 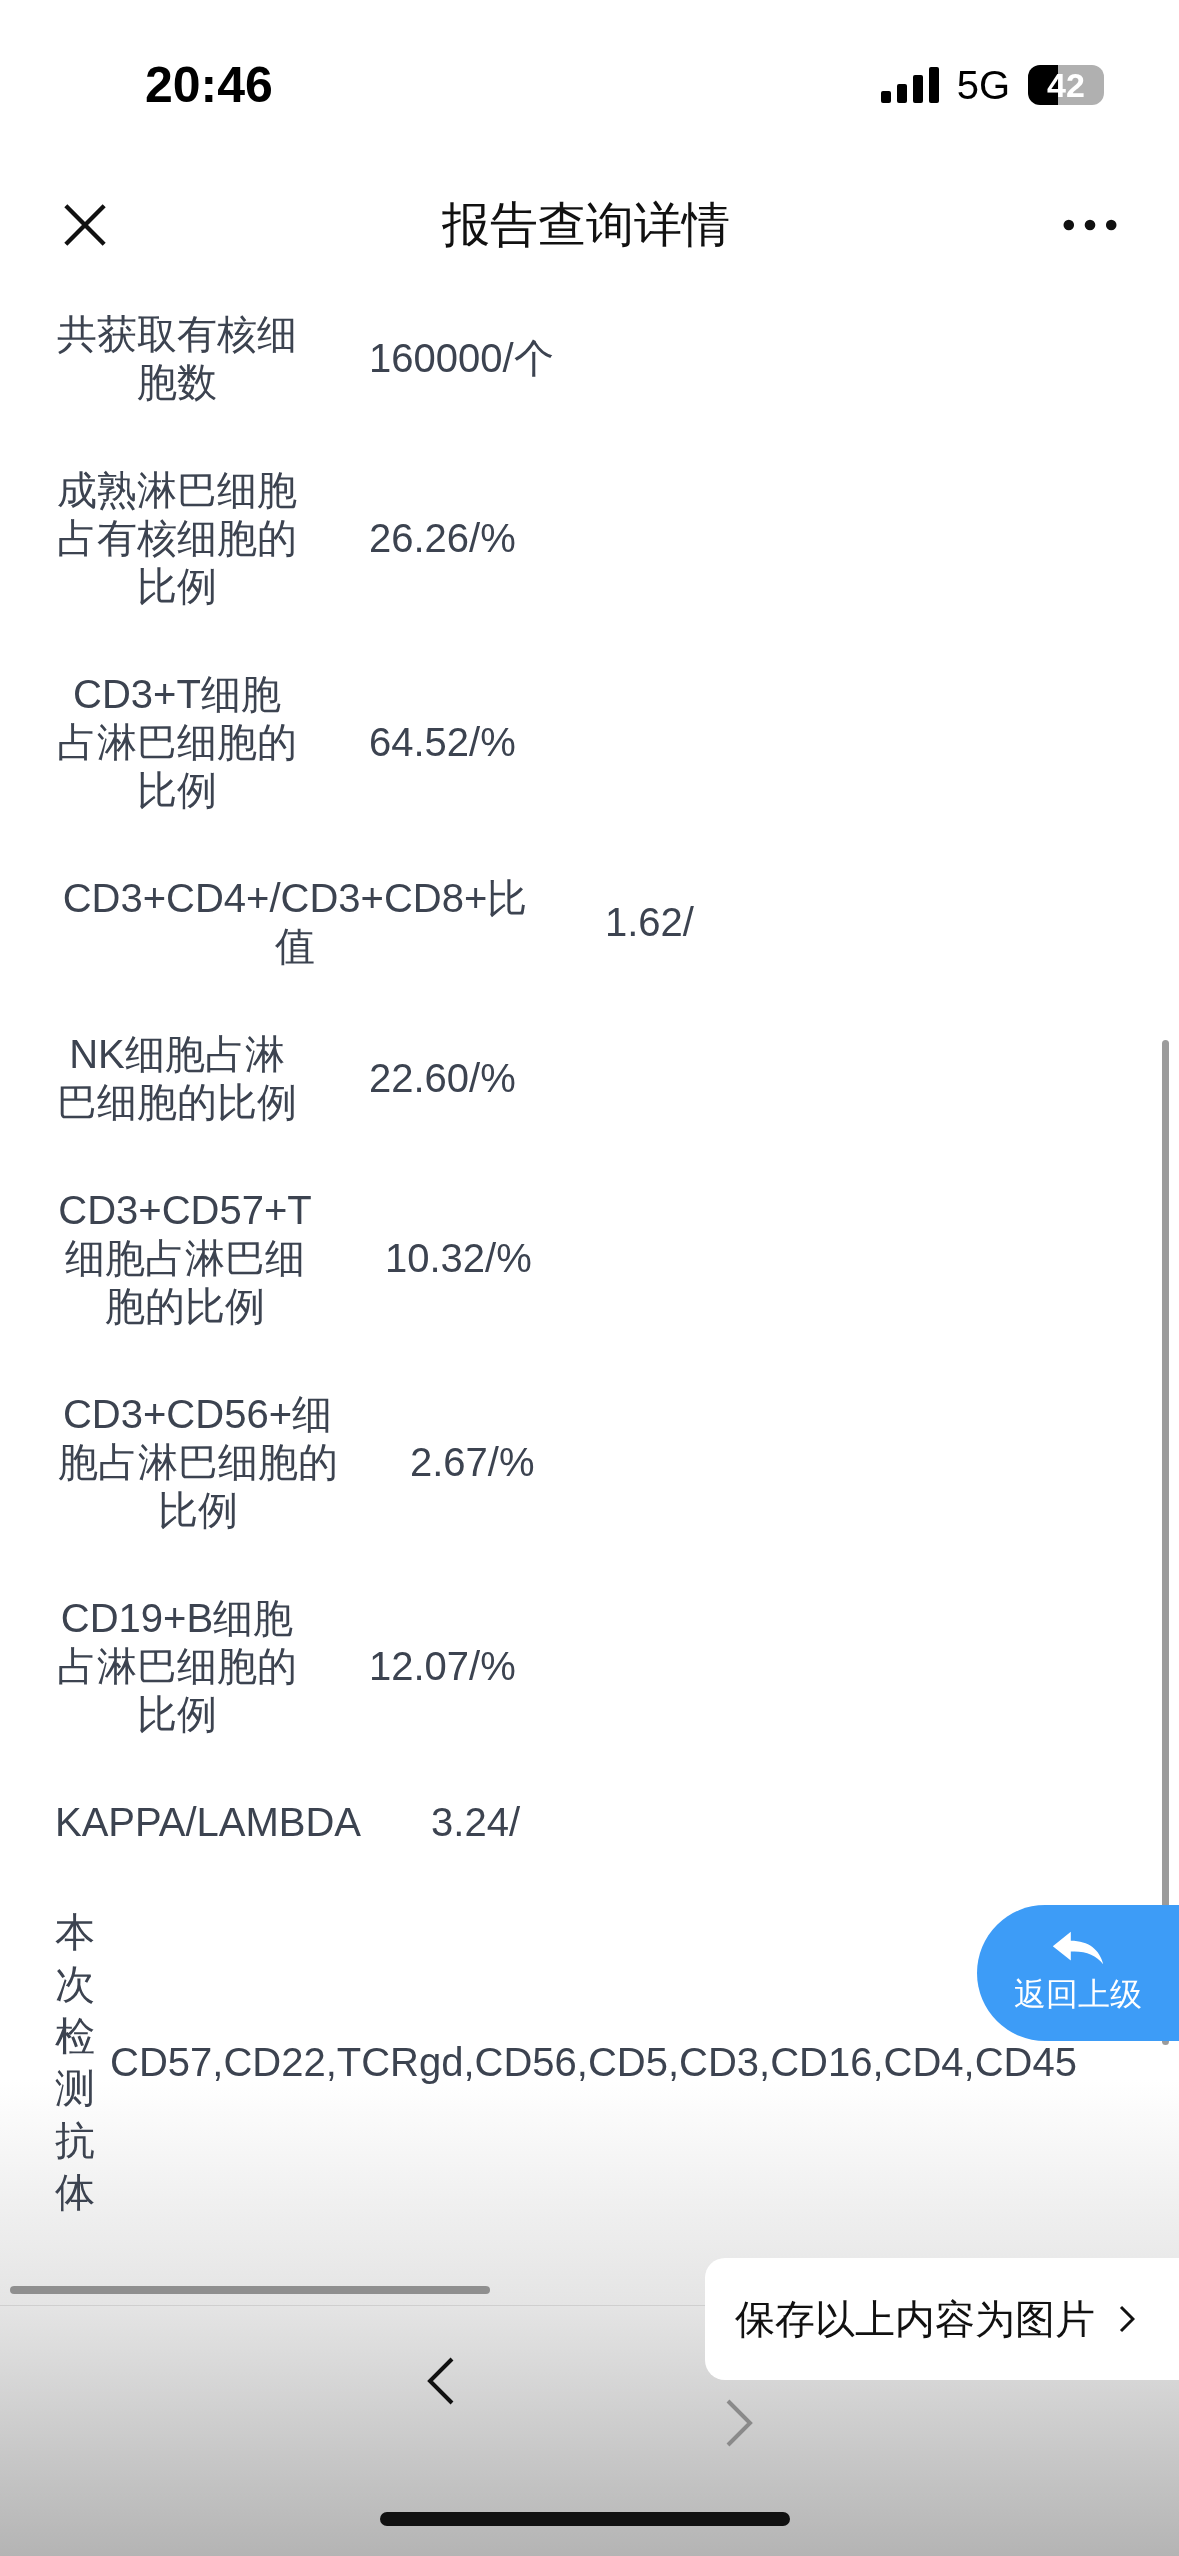 I want to click on field-label: 本次检测抗体, so click(x=75, y=2062).